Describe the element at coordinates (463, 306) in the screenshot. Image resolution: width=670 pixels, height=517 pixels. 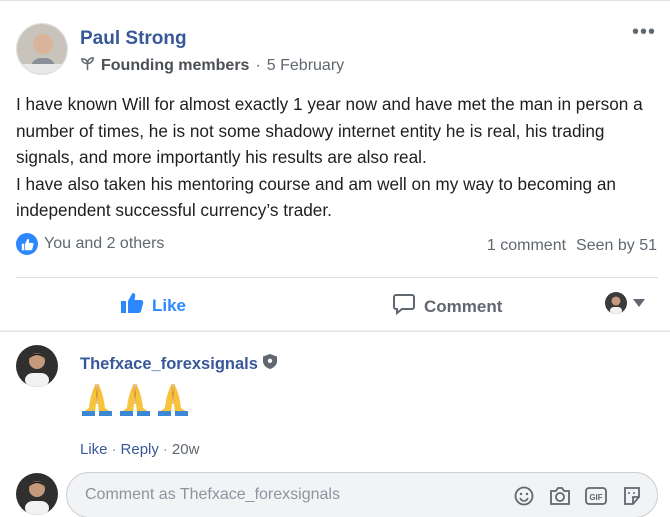
I see `comment-button-label: Comment` at that location.